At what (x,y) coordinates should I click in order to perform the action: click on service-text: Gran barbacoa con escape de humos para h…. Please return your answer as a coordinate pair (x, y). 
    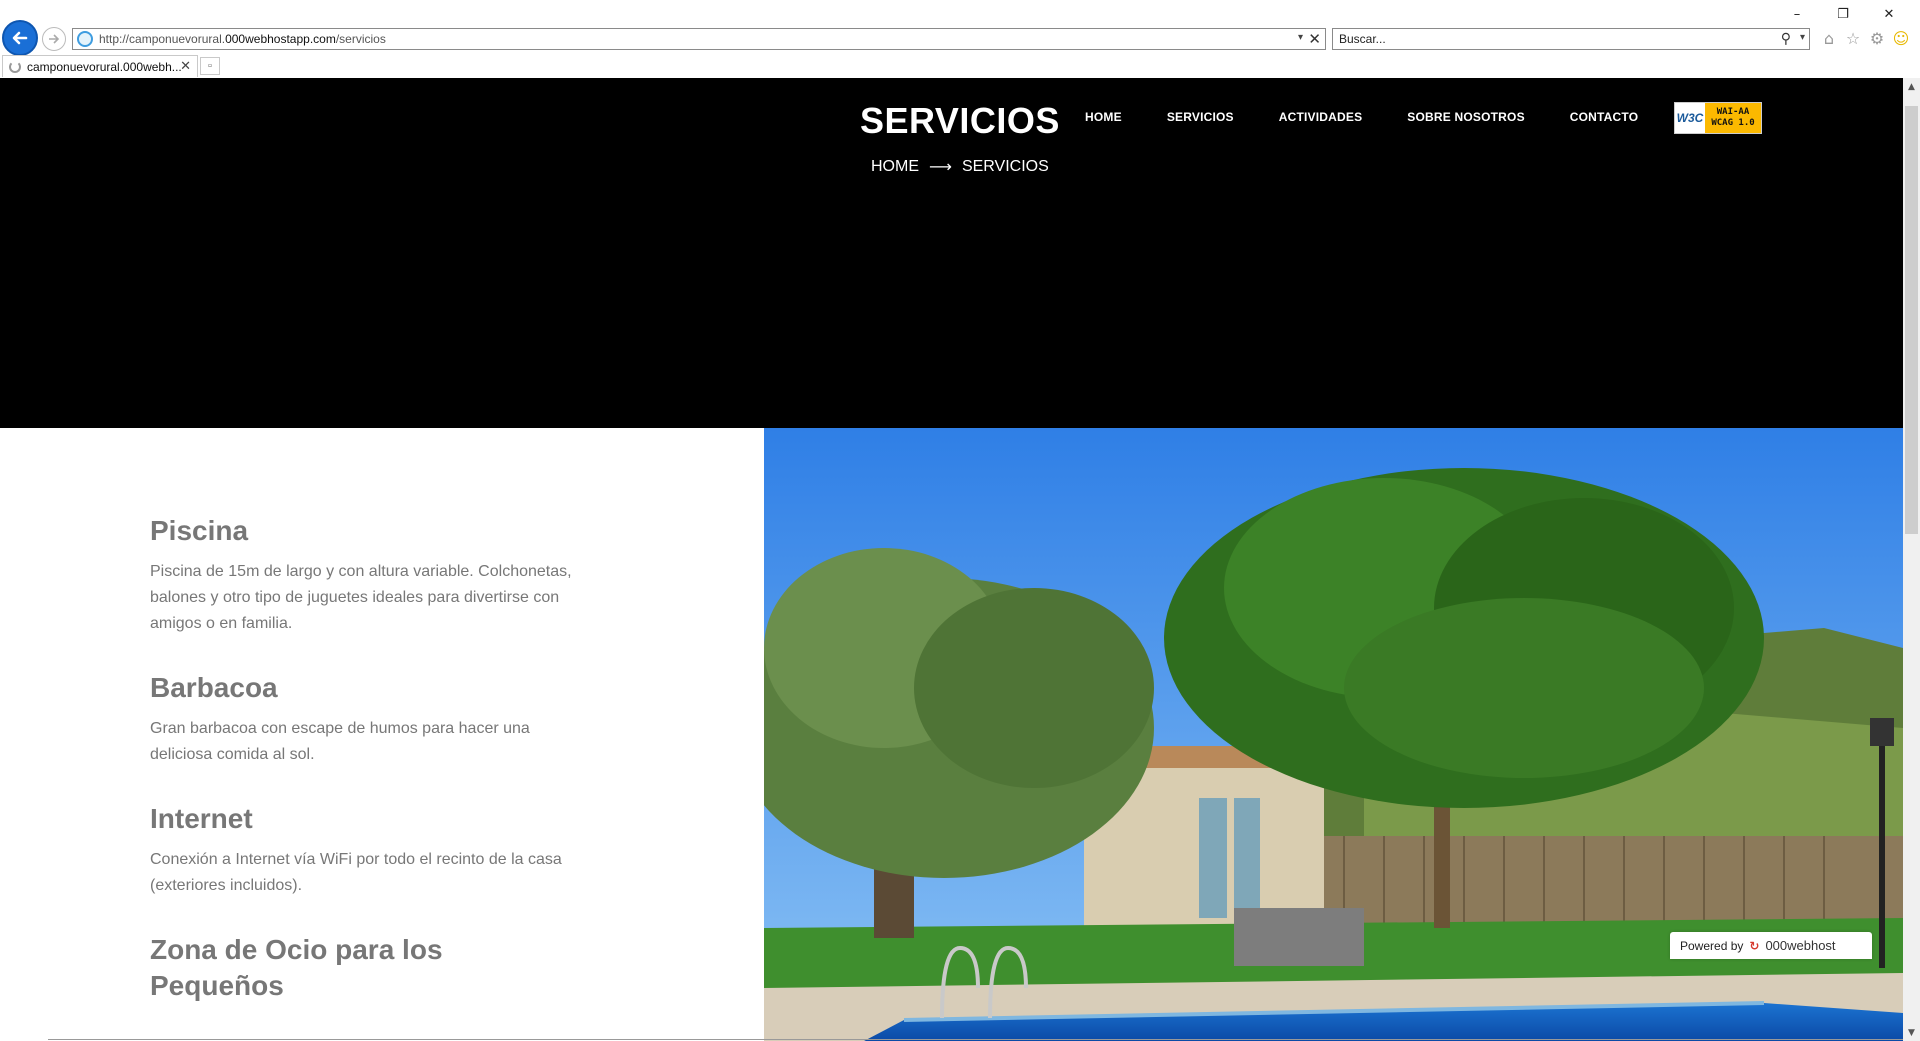
    Looking at the image, I should click on (340, 741).